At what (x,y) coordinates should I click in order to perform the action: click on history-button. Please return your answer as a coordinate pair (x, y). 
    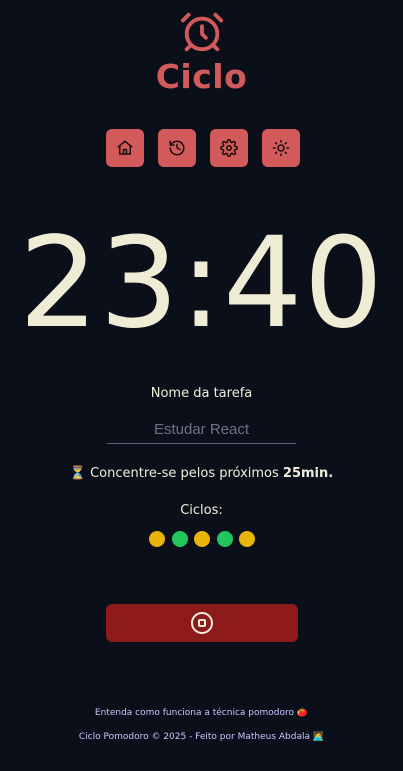
    Looking at the image, I should click on (177, 148).